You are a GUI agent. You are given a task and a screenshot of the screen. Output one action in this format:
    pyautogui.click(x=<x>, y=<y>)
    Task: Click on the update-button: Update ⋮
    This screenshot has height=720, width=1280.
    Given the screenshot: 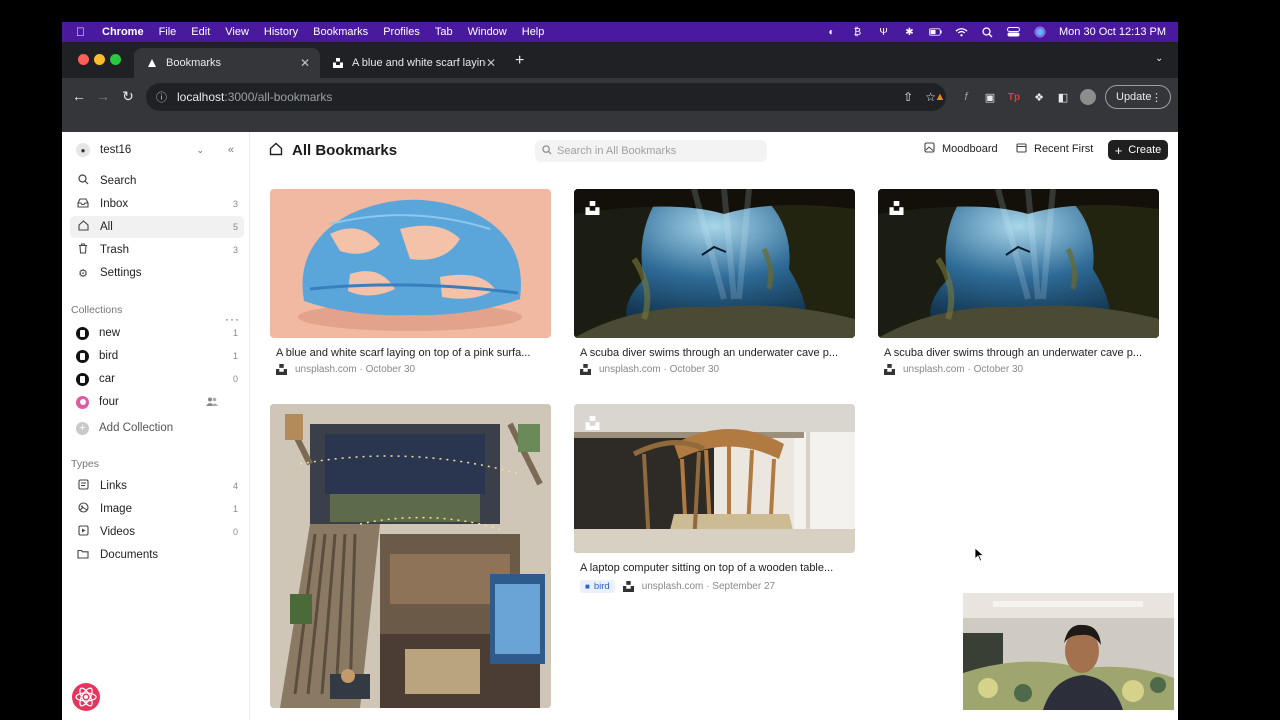 What is the action you would take?
    pyautogui.click(x=1138, y=97)
    